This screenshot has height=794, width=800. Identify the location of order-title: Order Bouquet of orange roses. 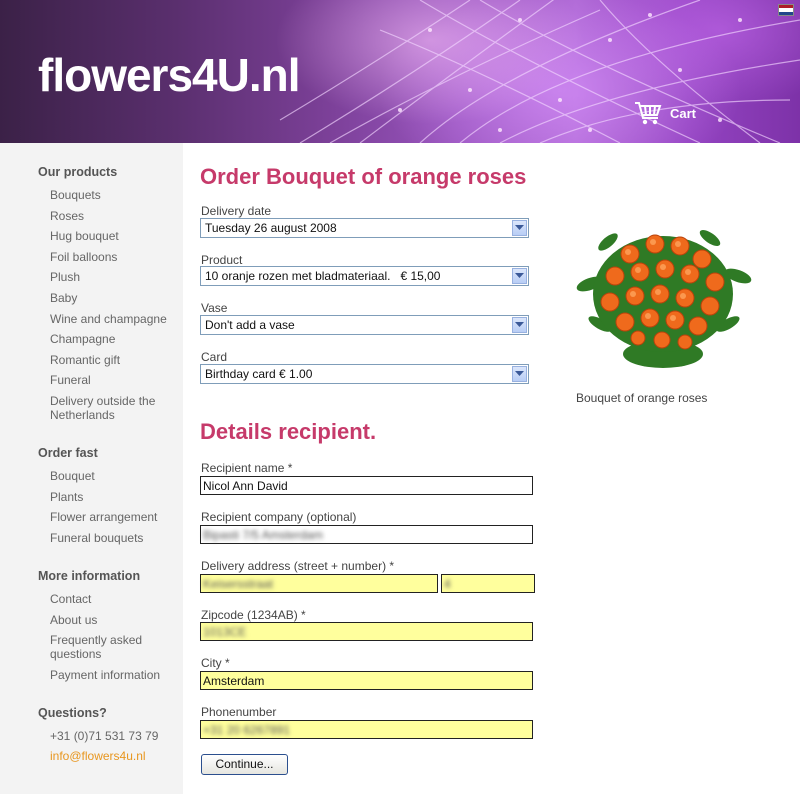
(363, 176).